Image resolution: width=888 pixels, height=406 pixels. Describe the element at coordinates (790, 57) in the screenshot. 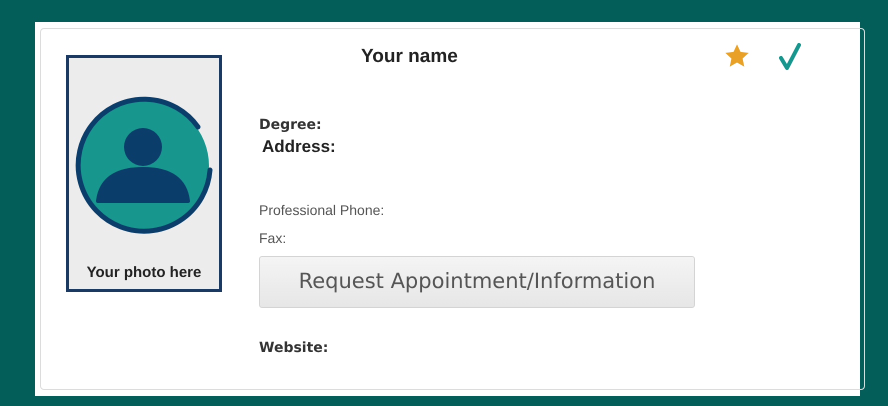

I see `checkmark-icon` at that location.